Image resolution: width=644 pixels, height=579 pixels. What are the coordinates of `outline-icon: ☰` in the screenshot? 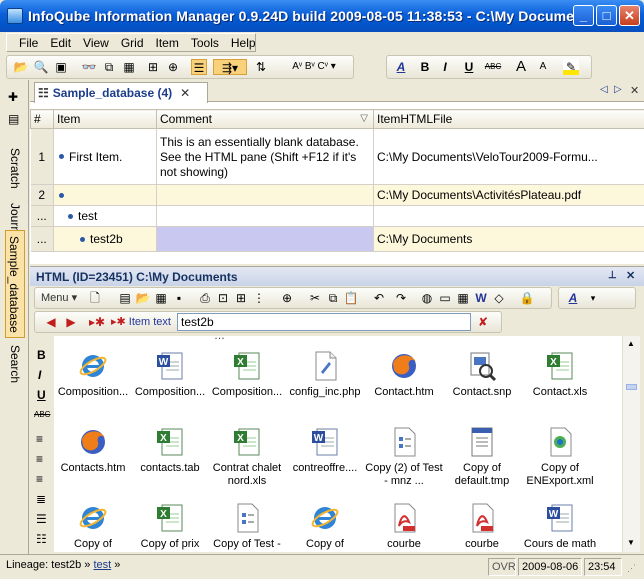 It's located at (199, 67).